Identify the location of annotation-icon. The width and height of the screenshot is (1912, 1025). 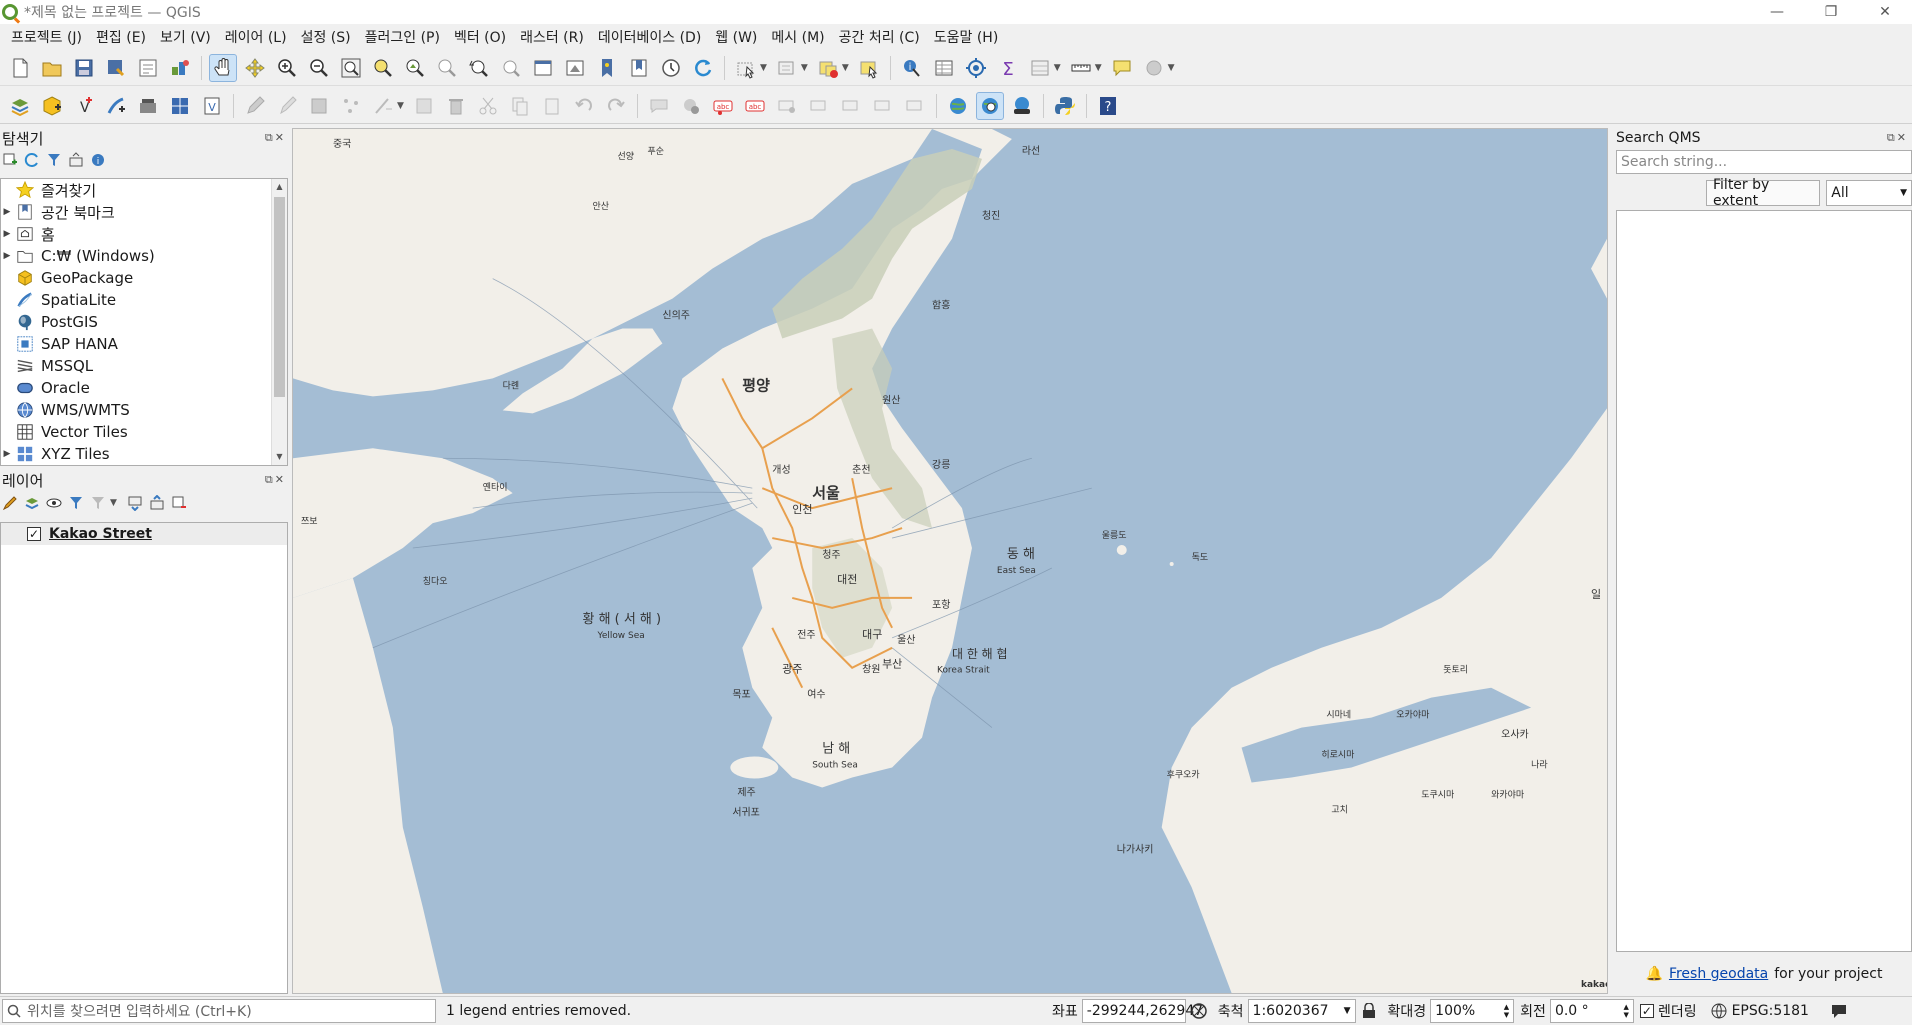
(659, 106).